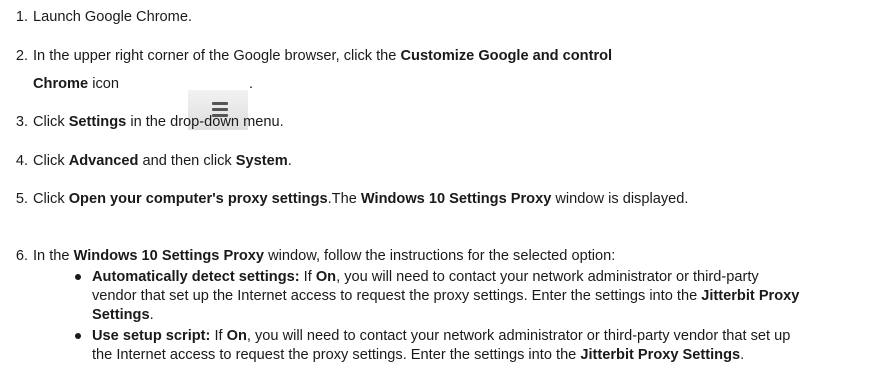 This screenshot has width=875, height=369. Describe the element at coordinates (103, 161) in the screenshot. I see `bold-term: Advanced` at that location.